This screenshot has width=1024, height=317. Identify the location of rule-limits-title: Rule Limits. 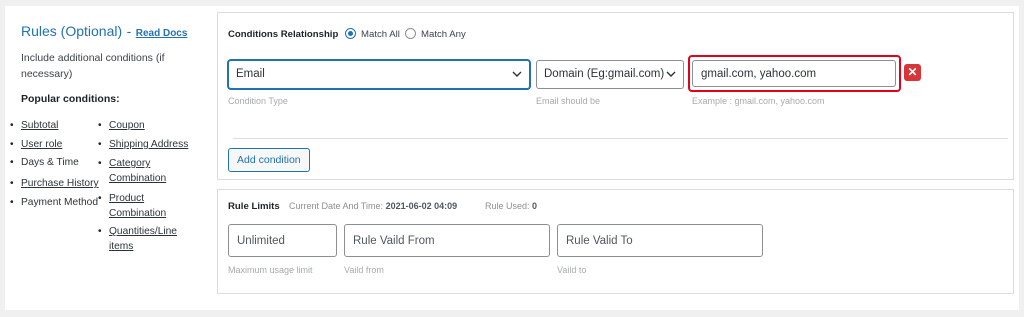
(254, 206).